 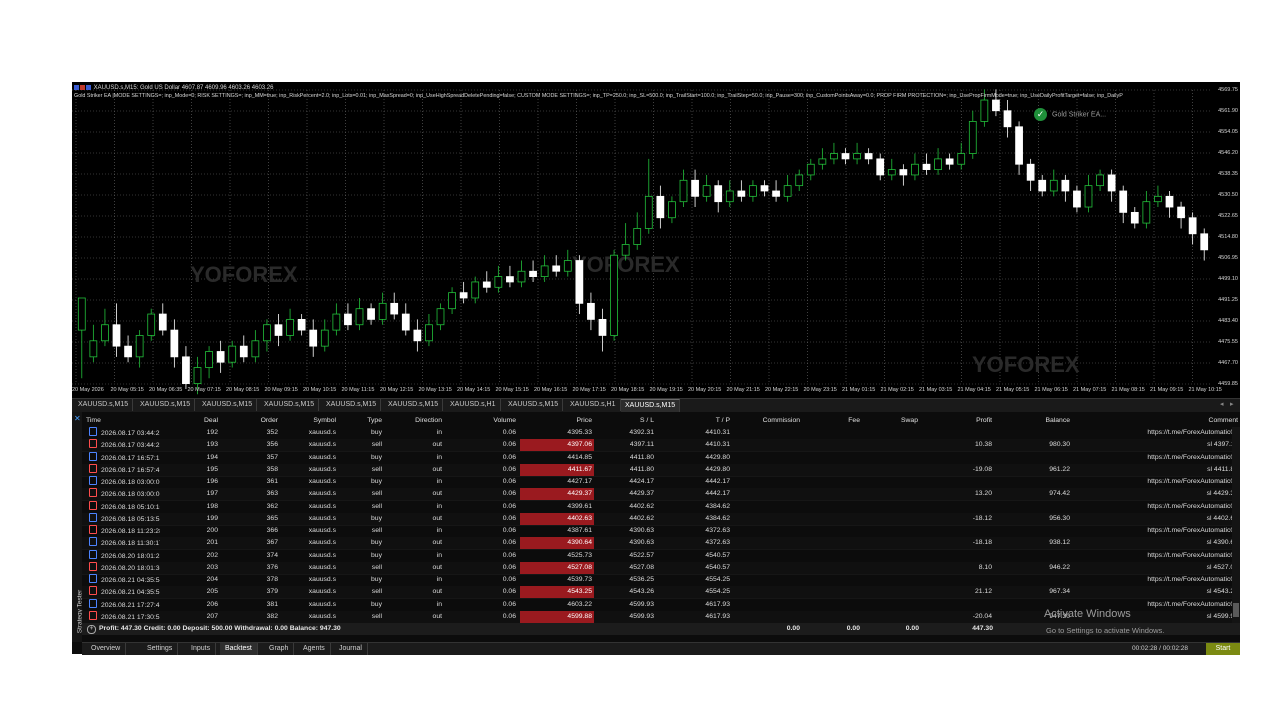 I want to click on cell-sl: 4402.62, so click(x=641, y=506).